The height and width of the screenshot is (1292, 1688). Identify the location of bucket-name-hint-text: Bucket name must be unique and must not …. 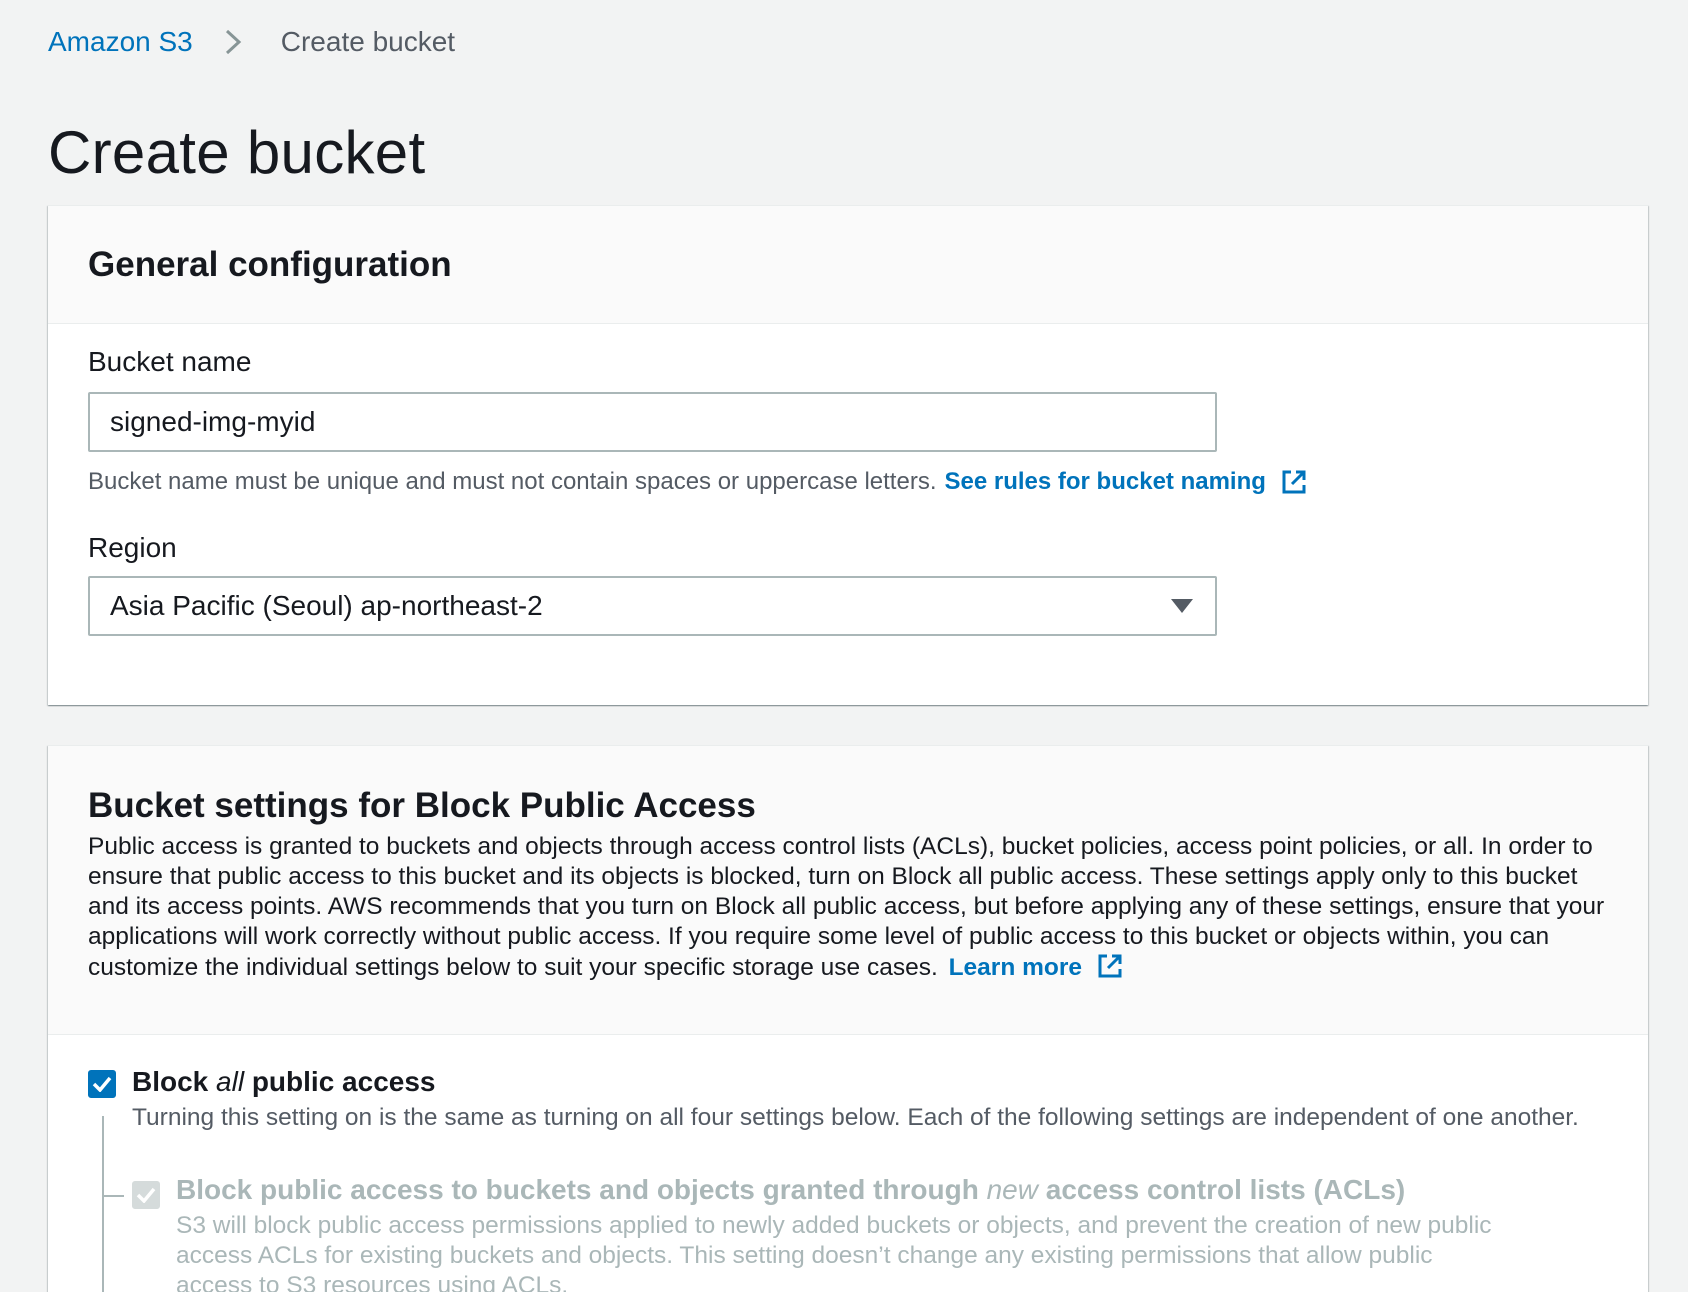
(512, 481).